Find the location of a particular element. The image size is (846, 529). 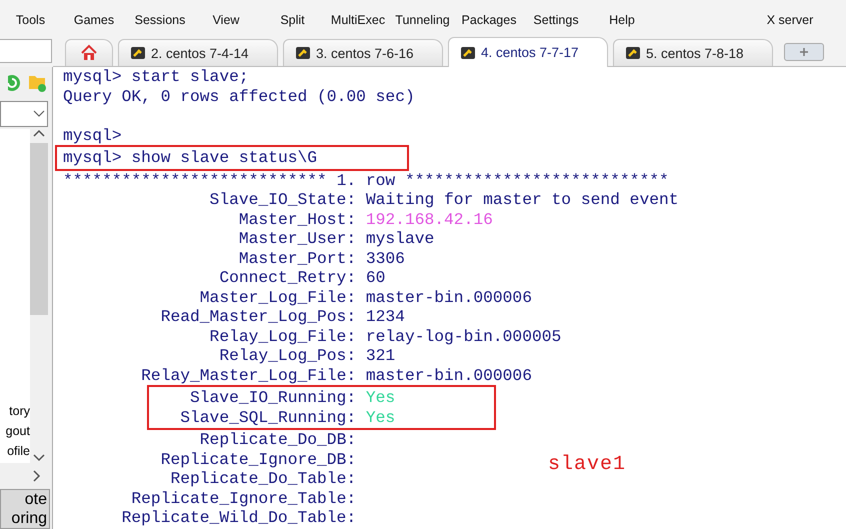

sidebar-item: gout is located at coordinates (18, 431).